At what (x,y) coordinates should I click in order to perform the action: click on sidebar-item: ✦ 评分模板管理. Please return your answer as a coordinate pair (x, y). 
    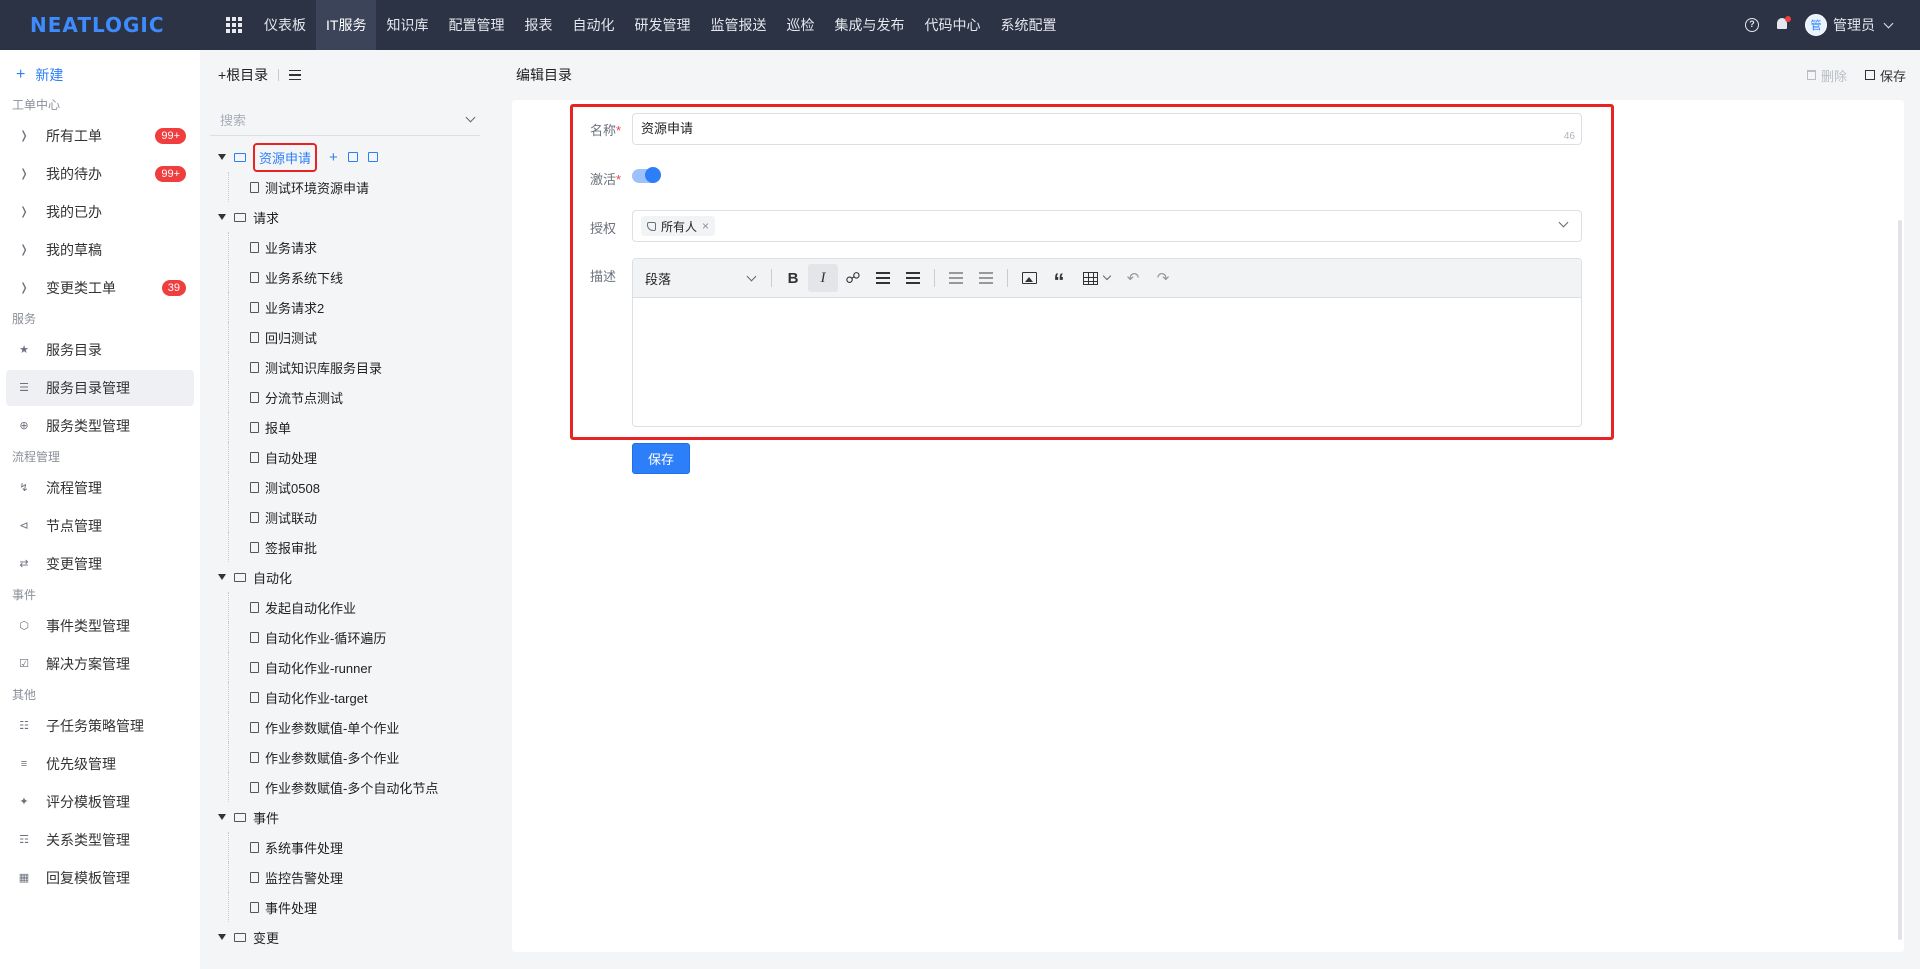
    Looking at the image, I should click on (100, 802).